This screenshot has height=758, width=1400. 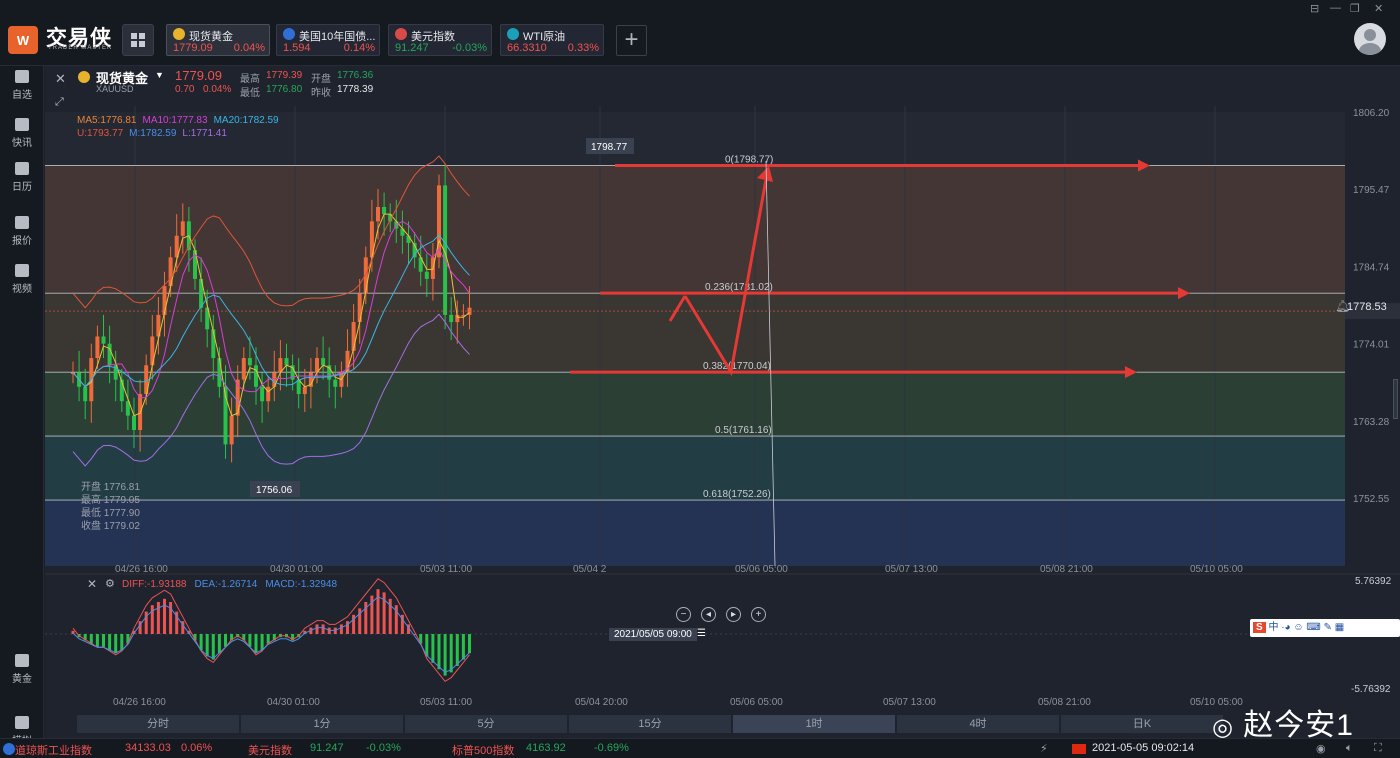 What do you see at coordinates (1370, 39) in the screenshot?
I see `user-avatar` at bounding box center [1370, 39].